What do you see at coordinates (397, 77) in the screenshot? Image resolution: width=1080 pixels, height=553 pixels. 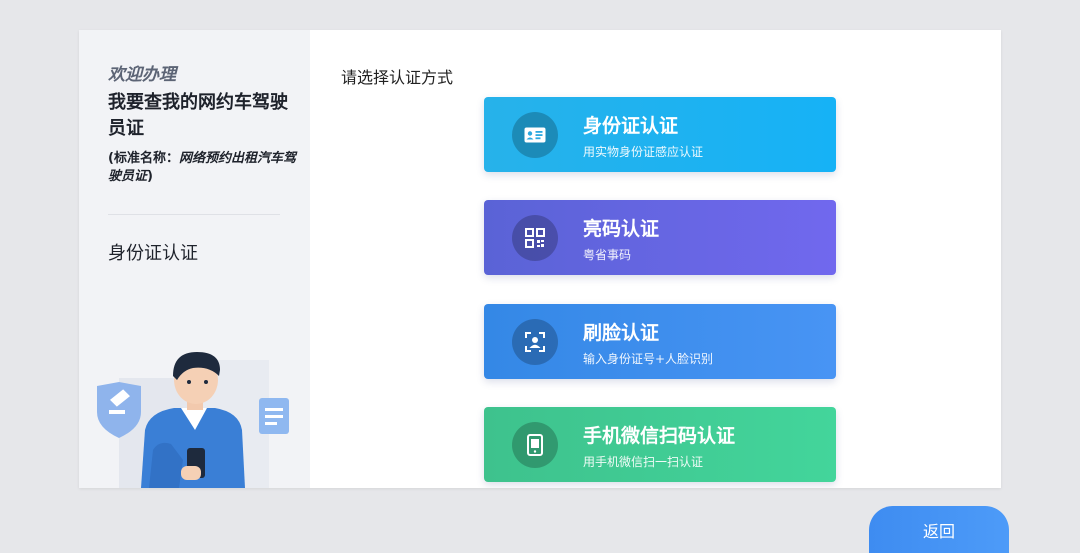 I see `auth-prompt: 请选择认证方式` at bounding box center [397, 77].